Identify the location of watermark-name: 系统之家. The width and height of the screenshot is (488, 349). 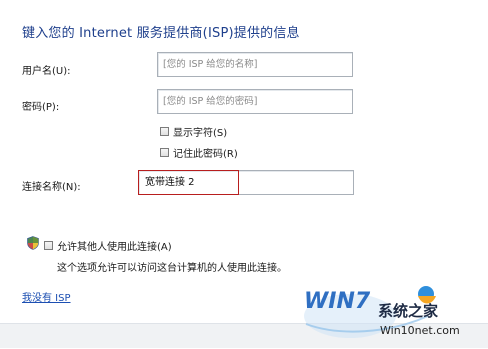
(408, 311).